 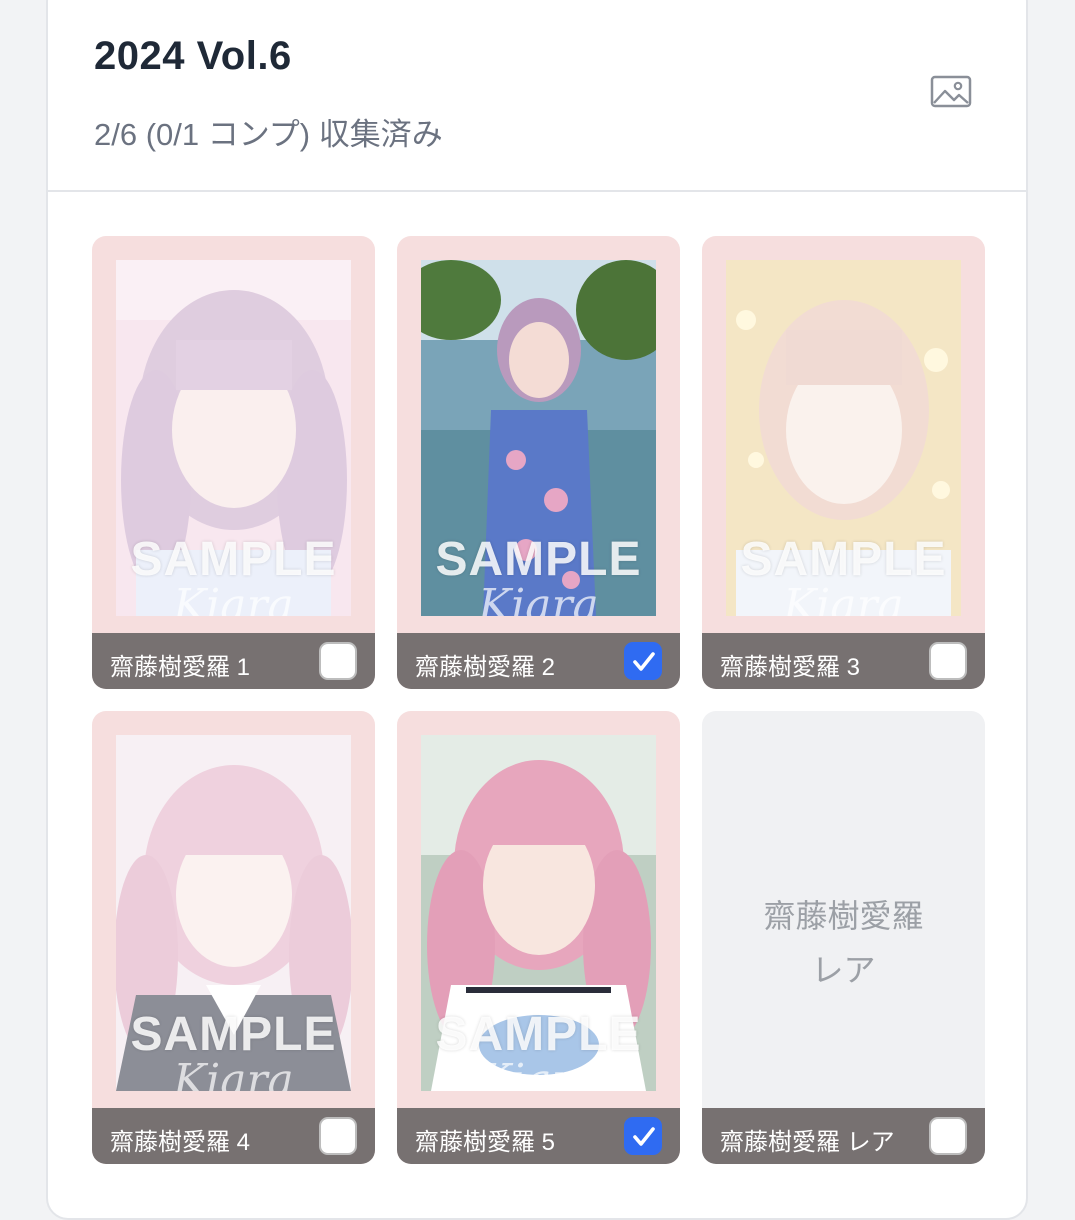 I want to click on card-label: 齋藤樹愛羅 1, so click(x=180, y=667).